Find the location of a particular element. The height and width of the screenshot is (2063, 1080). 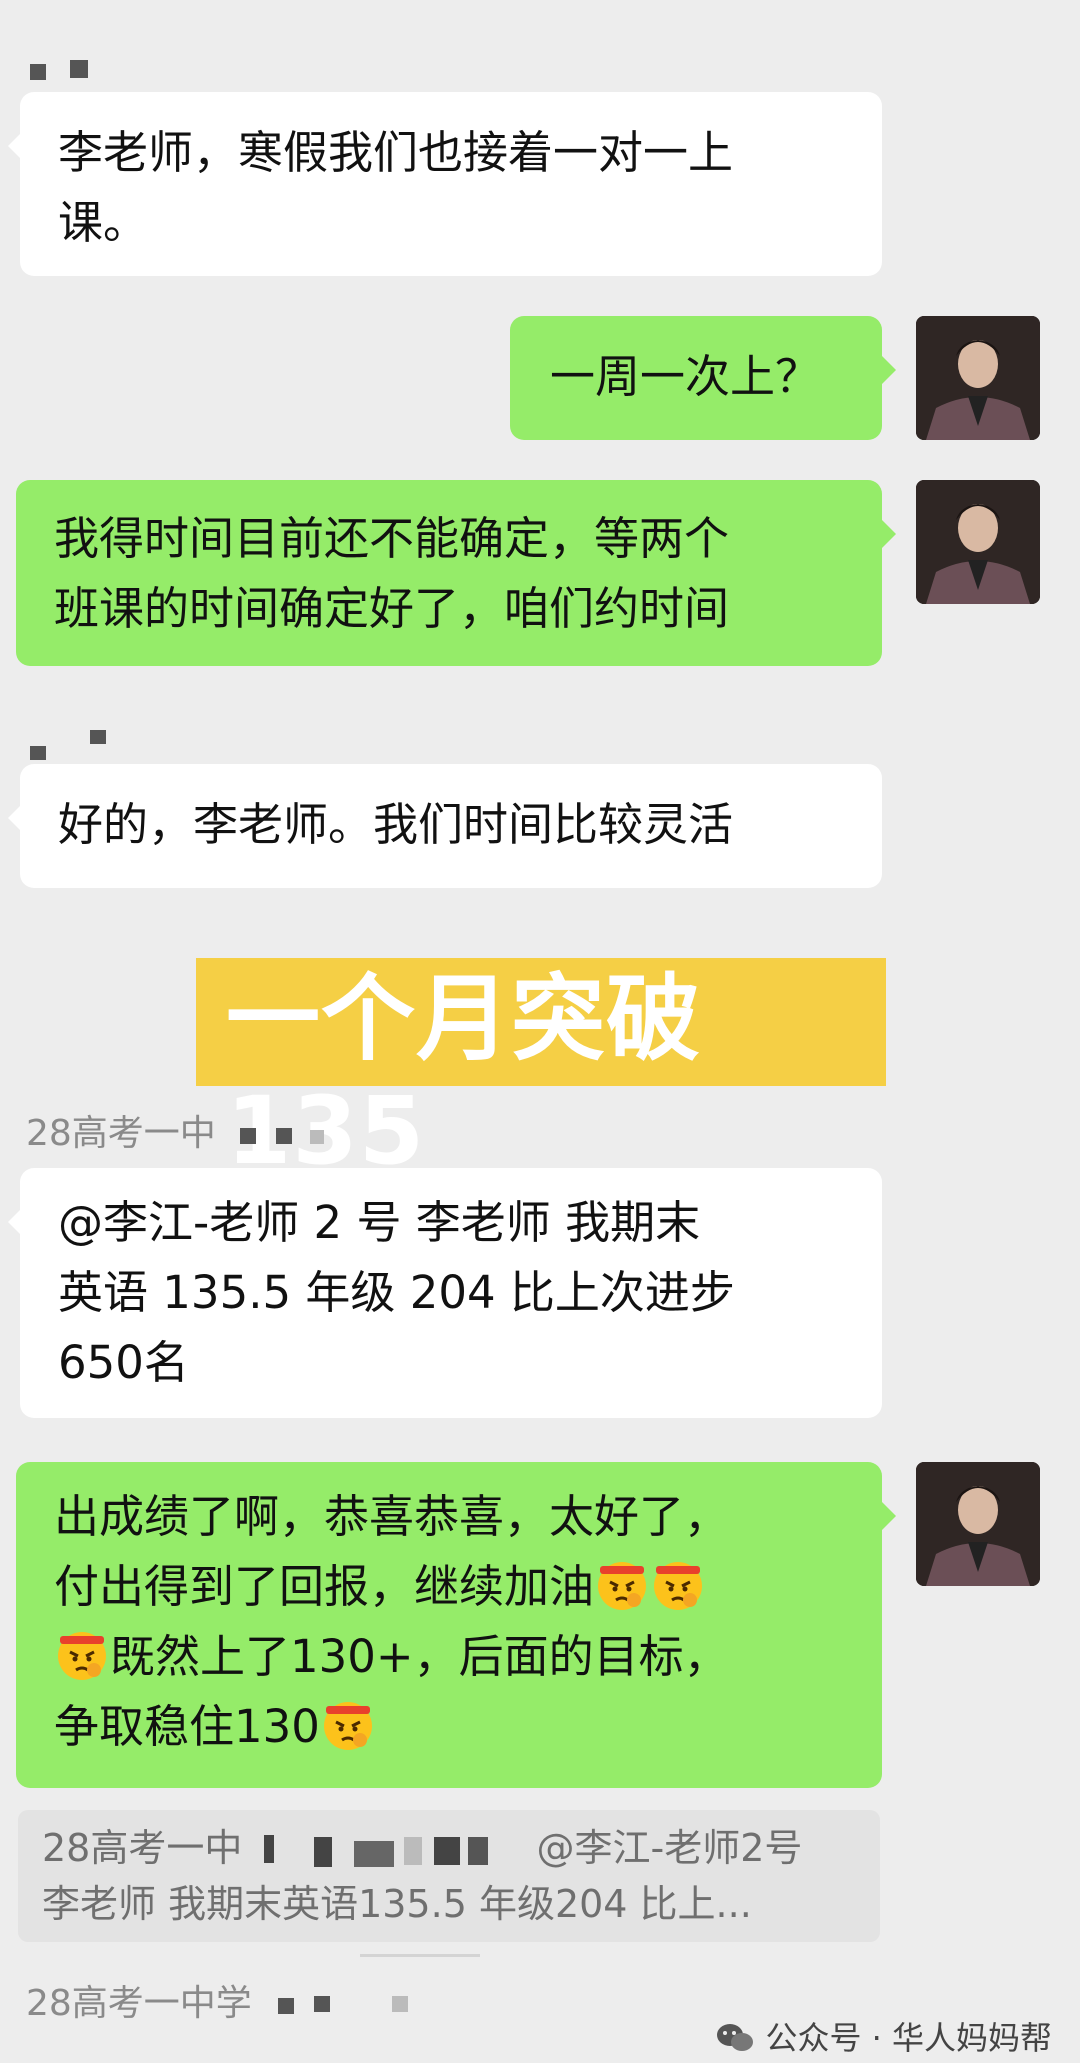

divider is located at coordinates (420, 1955).